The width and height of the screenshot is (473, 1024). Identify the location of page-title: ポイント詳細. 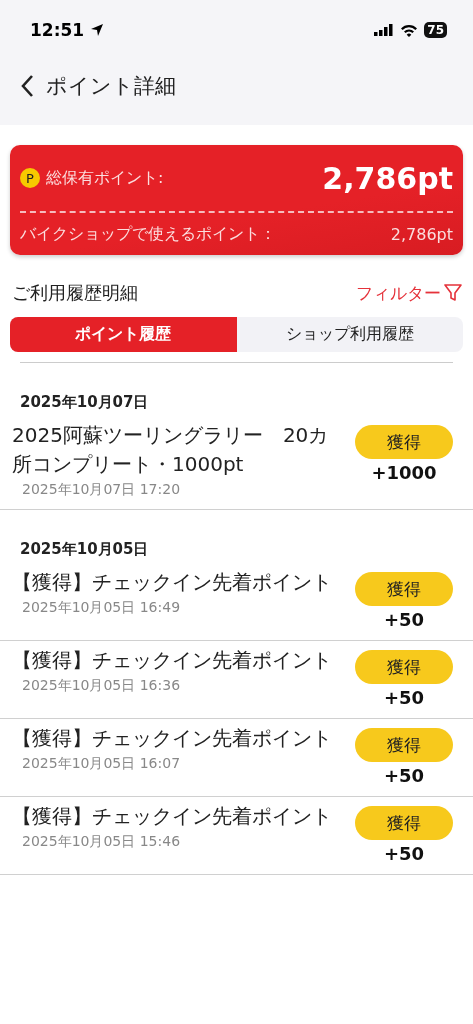
(111, 86).